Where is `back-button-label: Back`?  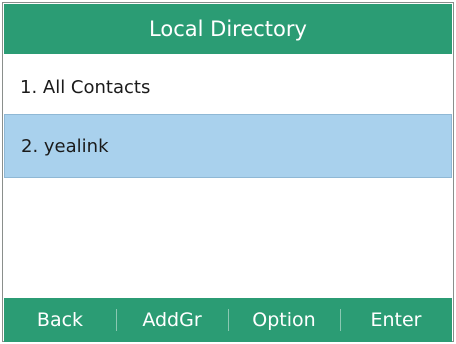 back-button-label: Back is located at coordinates (60, 320).